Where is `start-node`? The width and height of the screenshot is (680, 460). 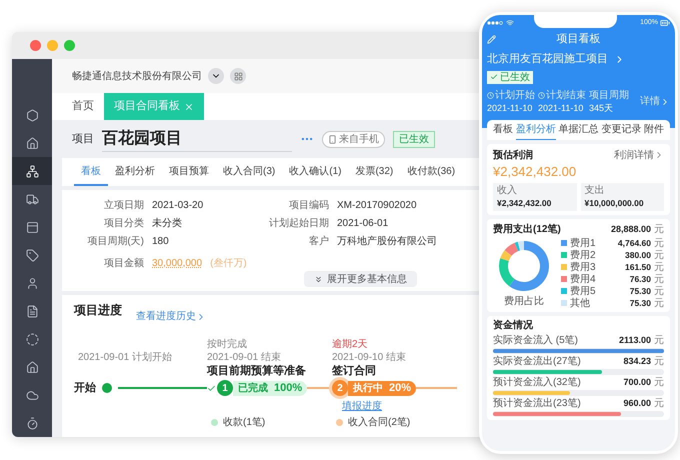 start-node is located at coordinates (107, 388).